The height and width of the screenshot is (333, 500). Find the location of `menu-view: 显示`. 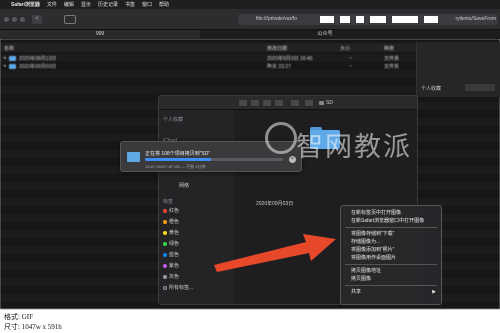

menu-view: 显示 is located at coordinates (86, 4).